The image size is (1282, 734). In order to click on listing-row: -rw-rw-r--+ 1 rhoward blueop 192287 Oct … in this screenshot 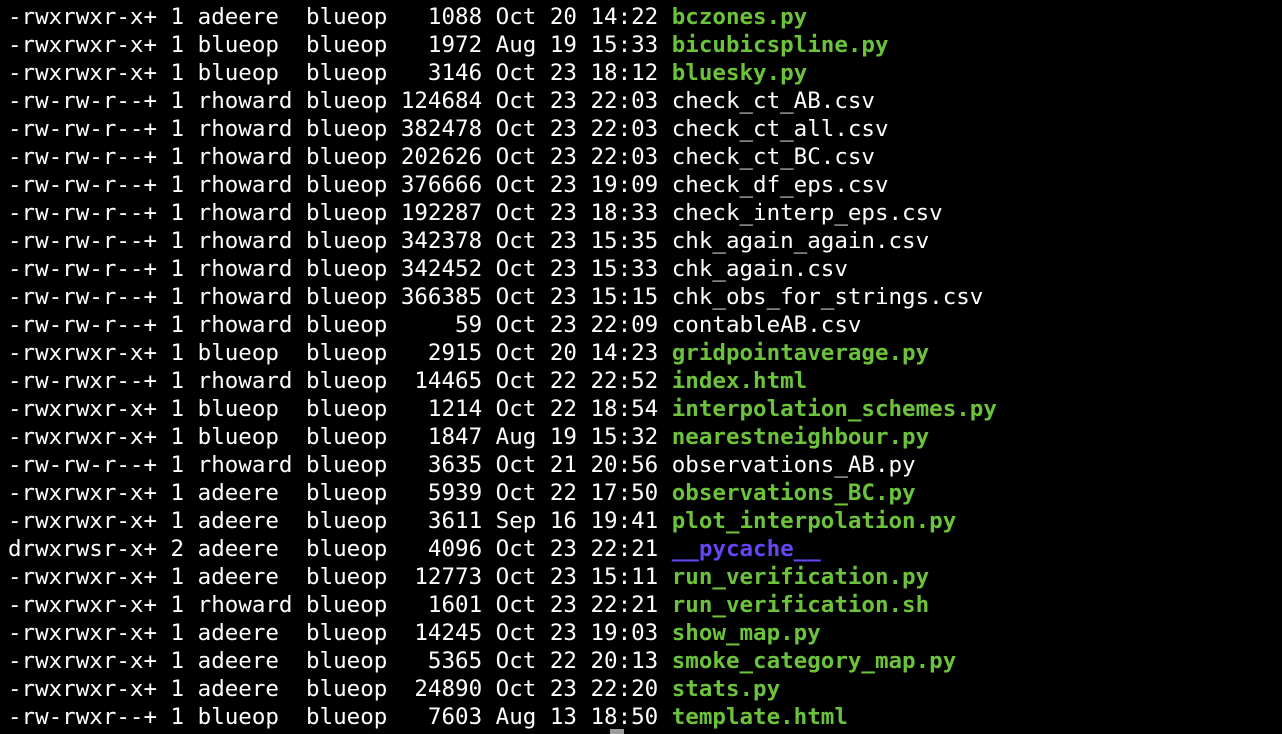, I will do `click(502, 213)`.